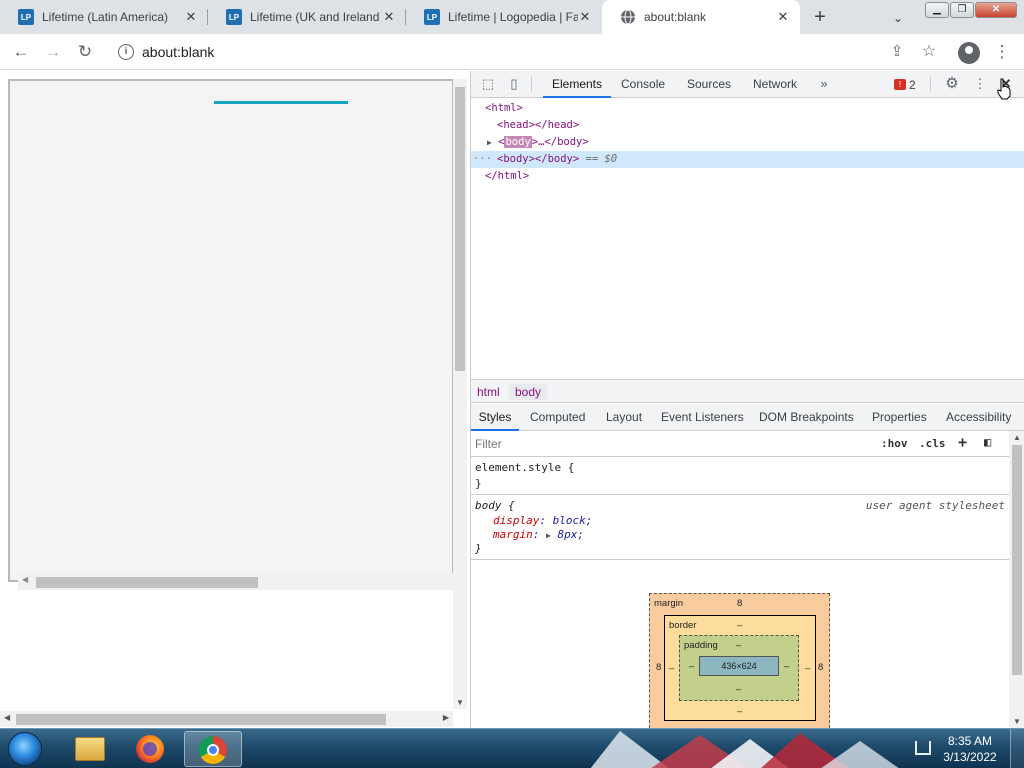 Image resolution: width=1024 pixels, height=768 pixels. What do you see at coordinates (969, 53) in the screenshot?
I see `profile-avatar` at bounding box center [969, 53].